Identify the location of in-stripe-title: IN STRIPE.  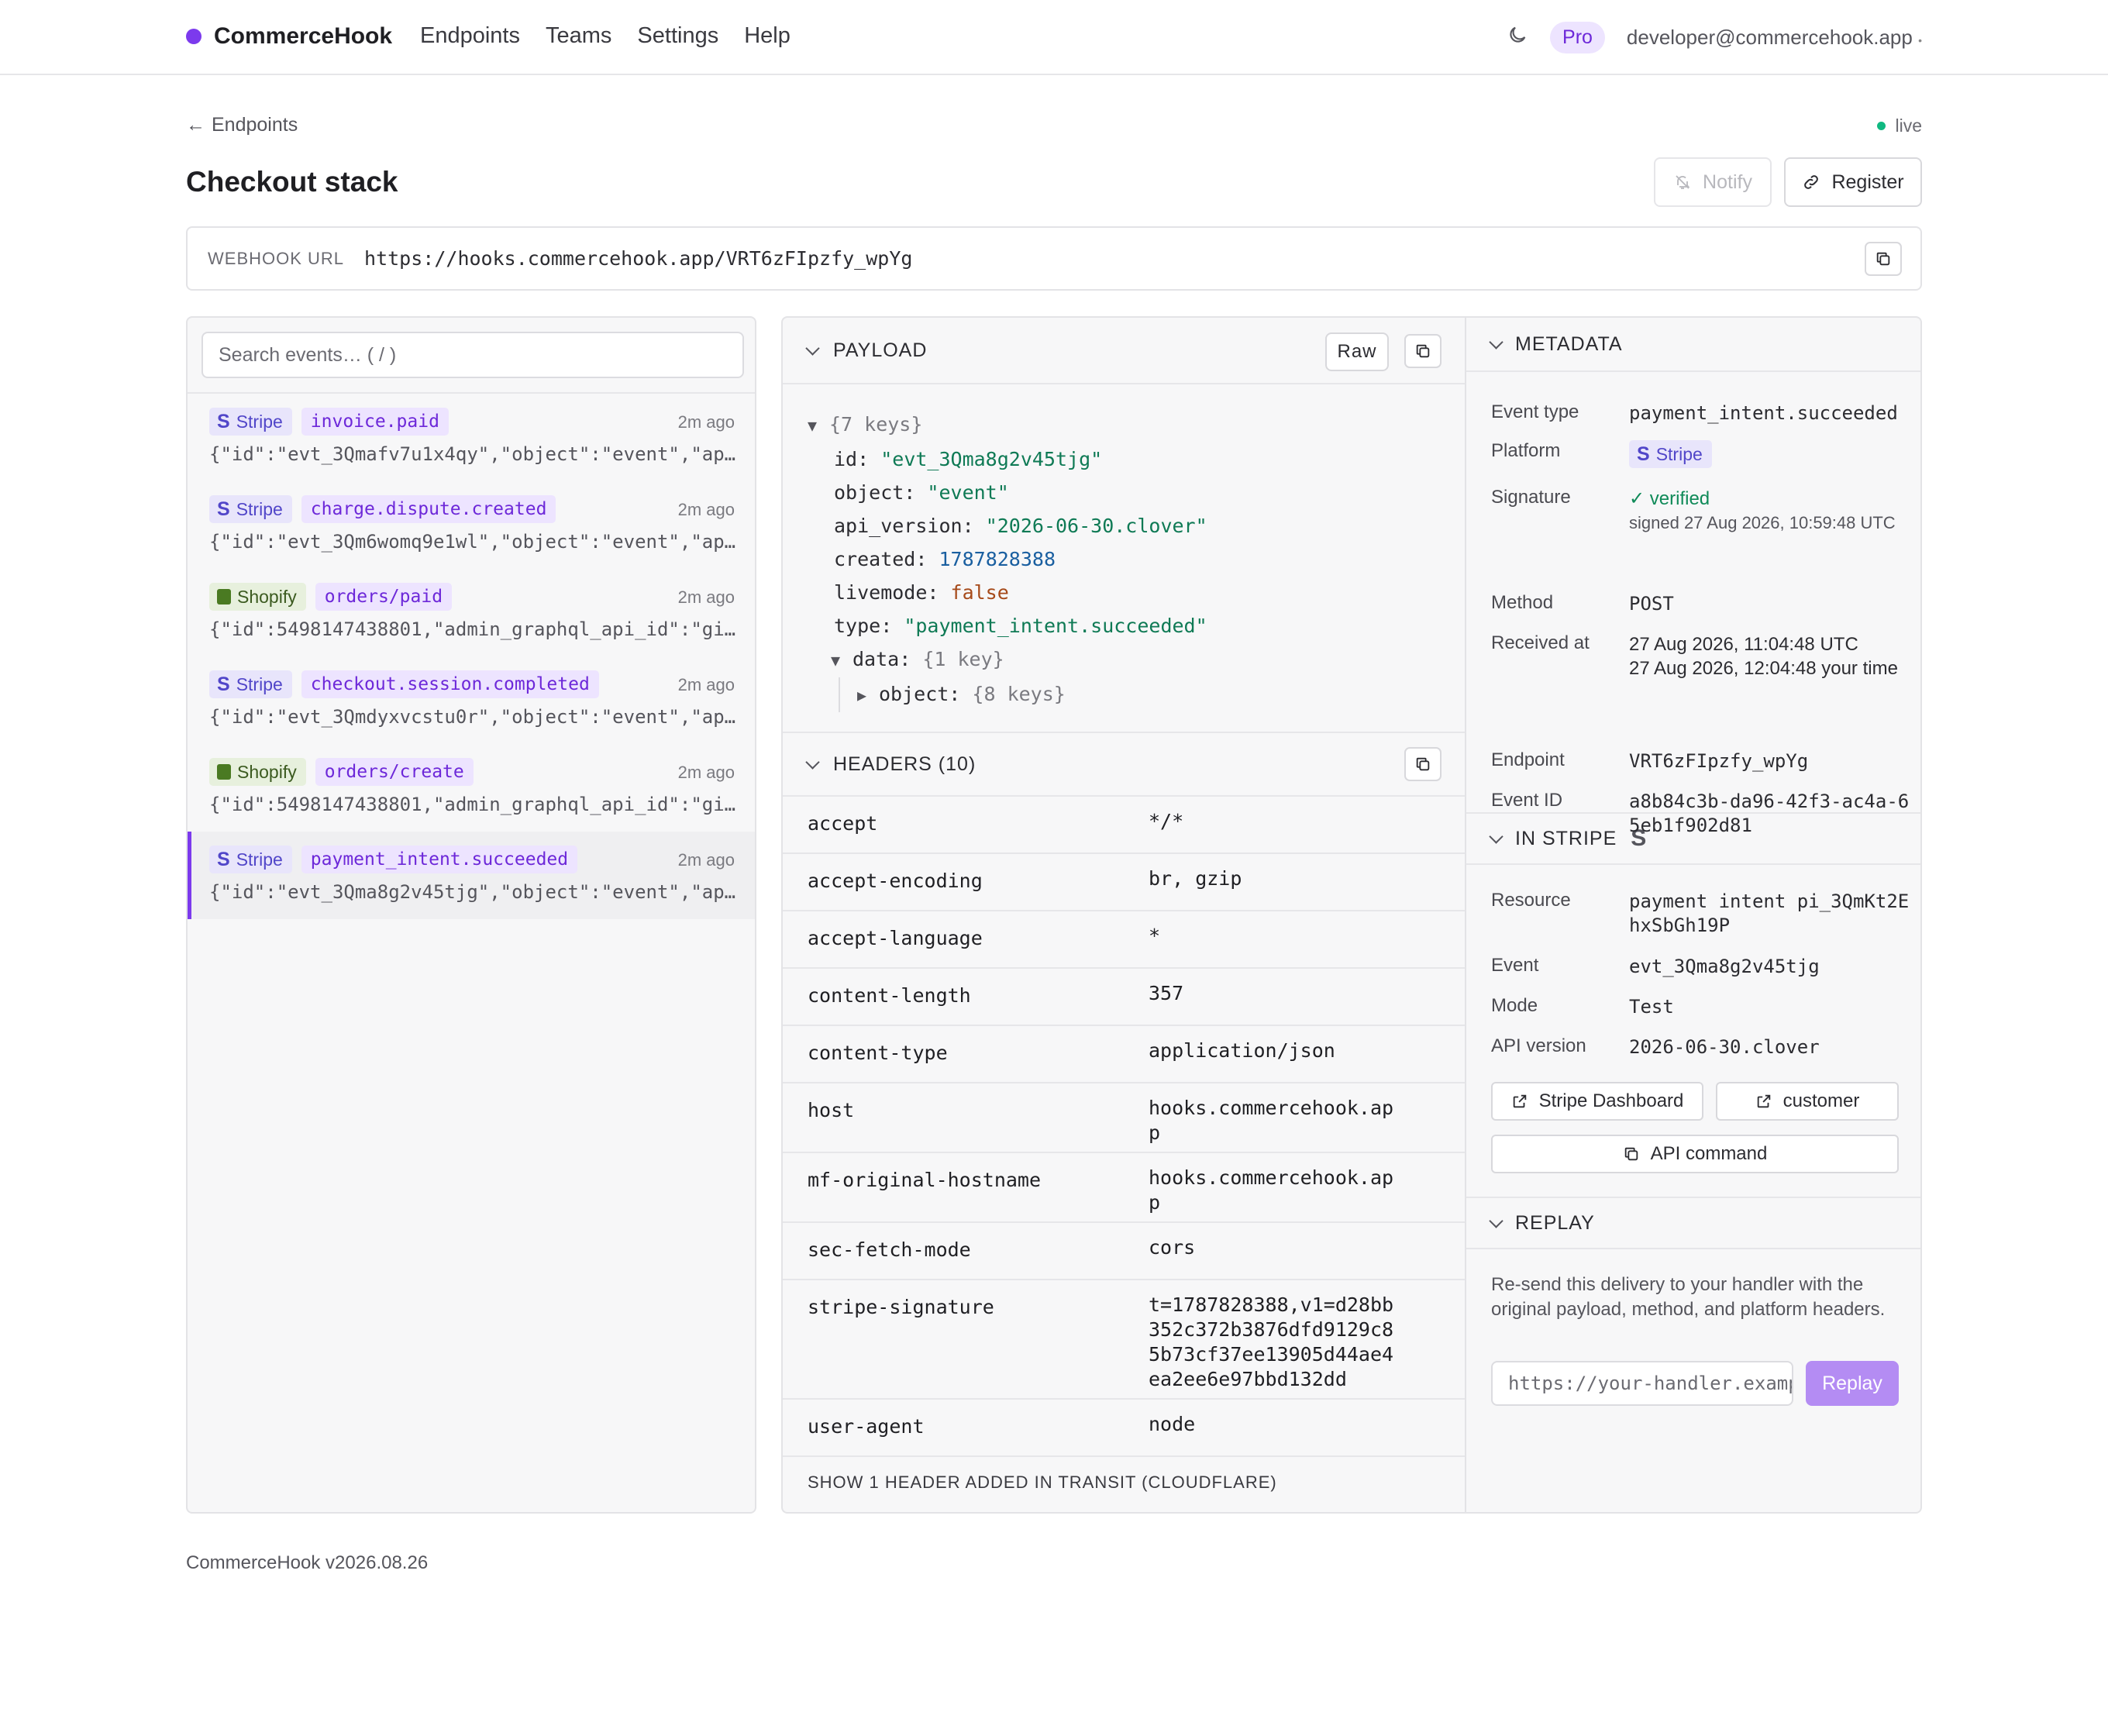
(1566, 838).